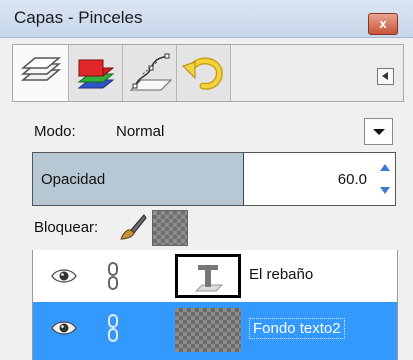 Image resolution: width=413 pixels, height=360 pixels. I want to click on layer-row-selected: Fondo texto2, so click(215, 331).